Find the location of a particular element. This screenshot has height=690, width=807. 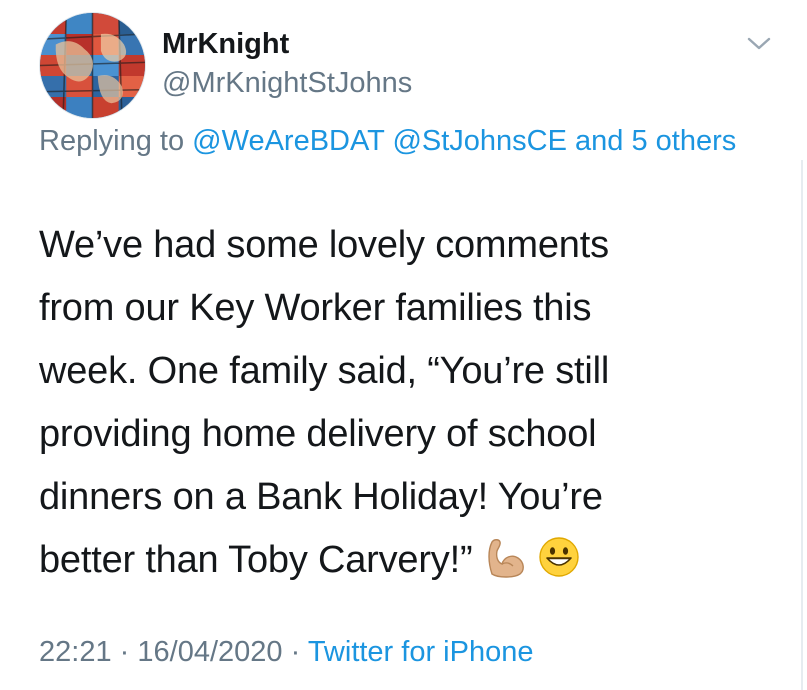

others-link: and 5 others is located at coordinates (655, 141).